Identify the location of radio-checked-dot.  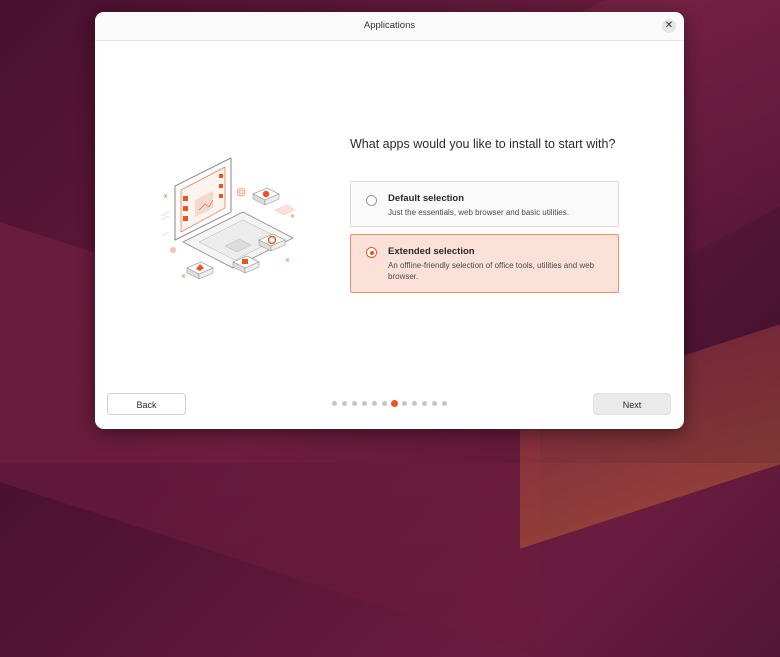
(371, 252).